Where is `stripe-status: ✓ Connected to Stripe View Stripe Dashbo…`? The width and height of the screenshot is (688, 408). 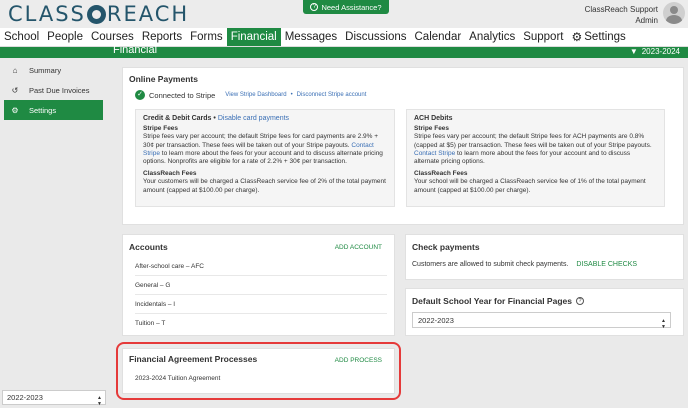 stripe-status: ✓ Connected to Stripe View Stripe Dashbo… is located at coordinates (250, 95).